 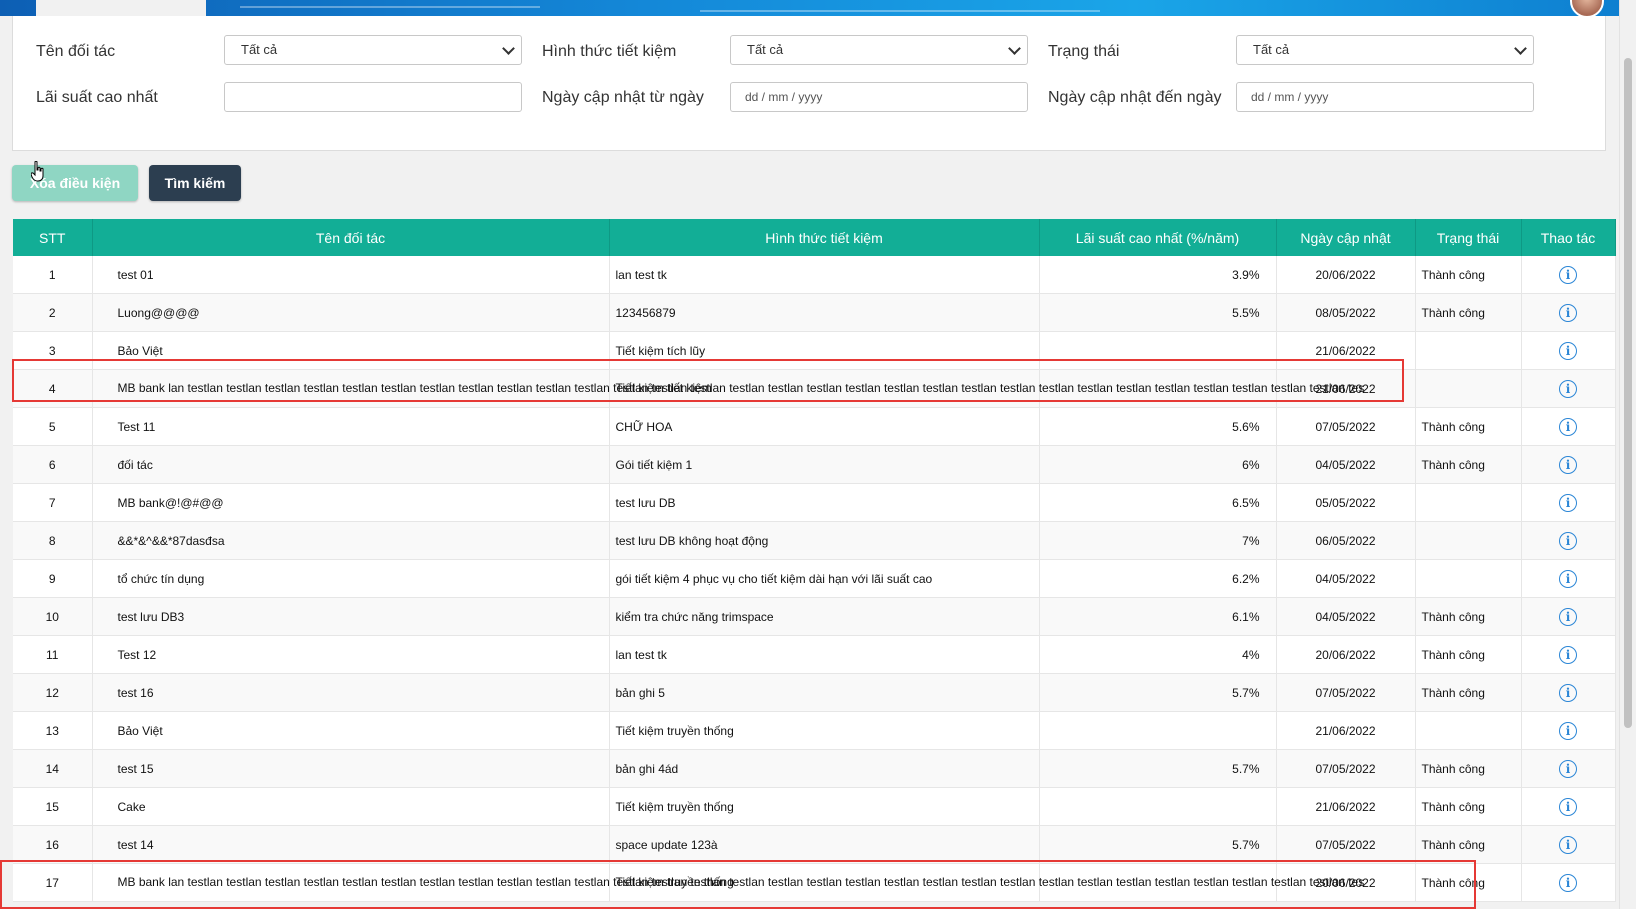 What do you see at coordinates (1346, 806) in the screenshot?
I see `cell-updated-date: 21/06/2022` at bounding box center [1346, 806].